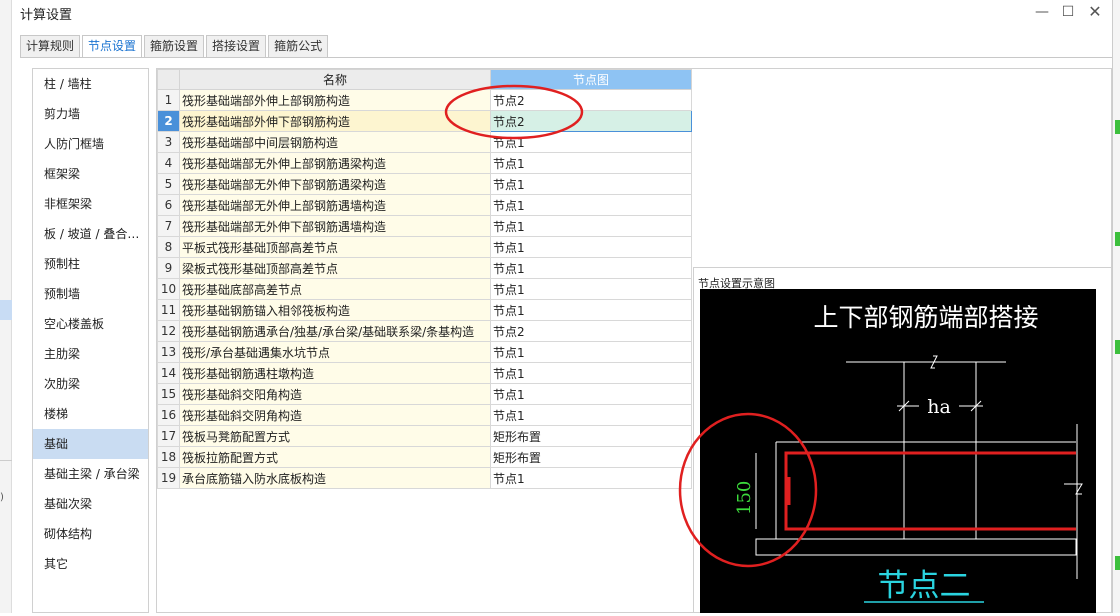 This screenshot has height=616, width=1120. Describe the element at coordinates (930, 491) in the screenshot. I see `rebar-line` at that location.